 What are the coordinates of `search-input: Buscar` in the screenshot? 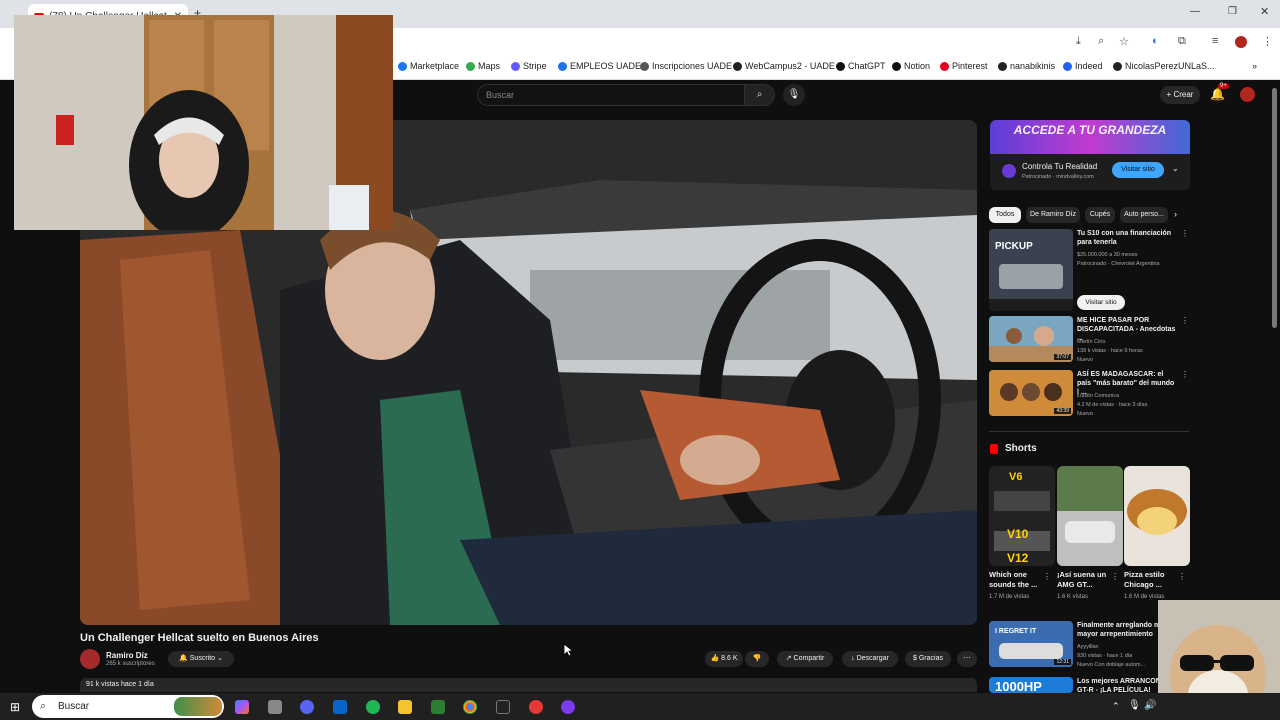 It's located at (611, 95).